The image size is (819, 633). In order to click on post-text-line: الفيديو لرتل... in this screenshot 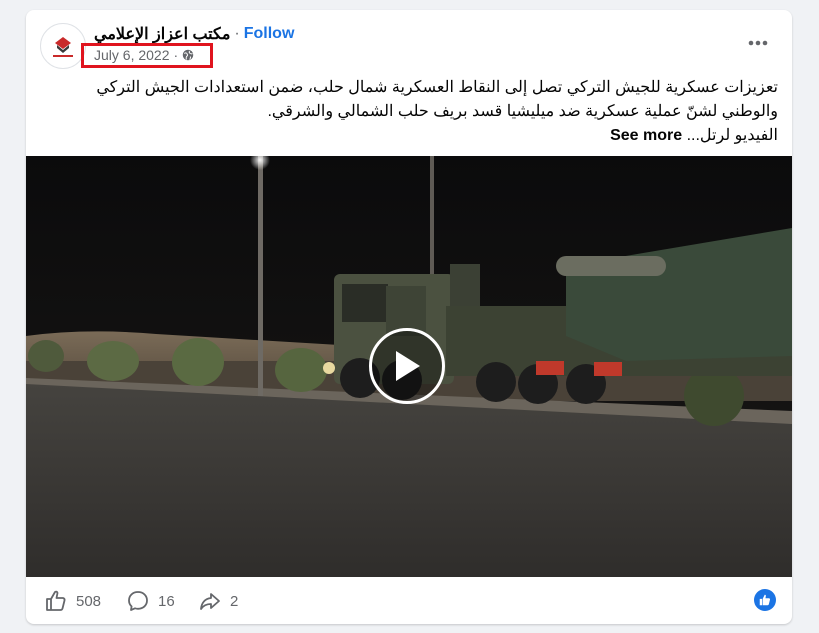, I will do `click(732, 135)`.